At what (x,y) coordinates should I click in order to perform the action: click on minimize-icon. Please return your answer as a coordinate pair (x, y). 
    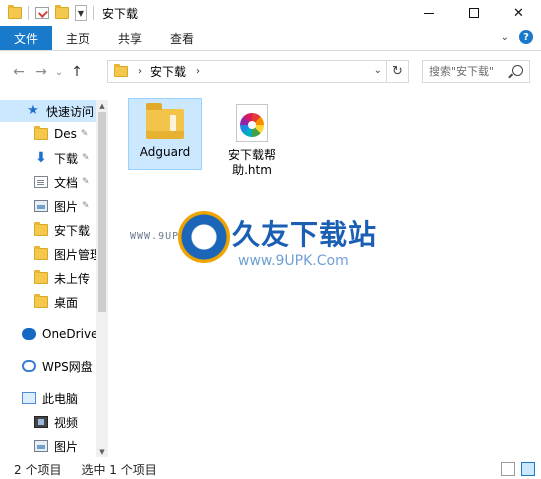
    Looking at the image, I should click on (428, 13).